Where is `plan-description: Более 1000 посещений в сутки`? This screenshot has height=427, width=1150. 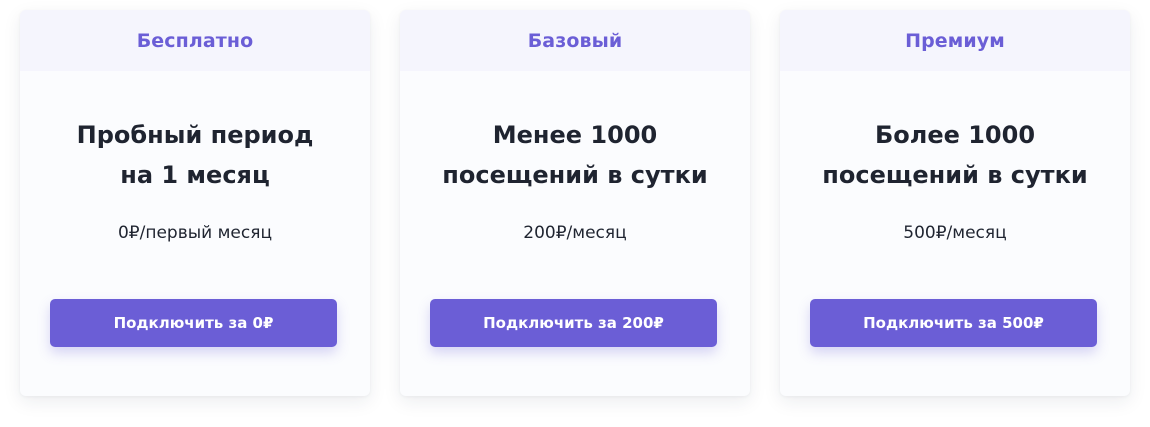 plan-description: Более 1000 посещений в сутки is located at coordinates (955, 155).